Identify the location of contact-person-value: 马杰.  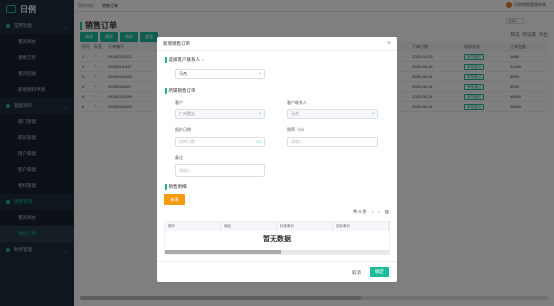
(295, 113).